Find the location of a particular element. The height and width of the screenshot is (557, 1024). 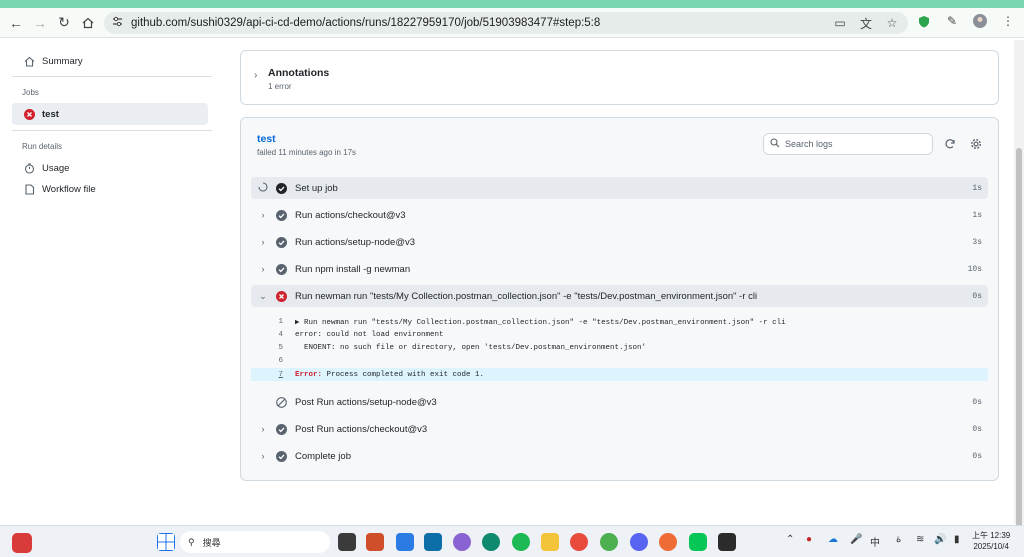

step-row: › Complete job 0s is located at coordinates (619, 456).